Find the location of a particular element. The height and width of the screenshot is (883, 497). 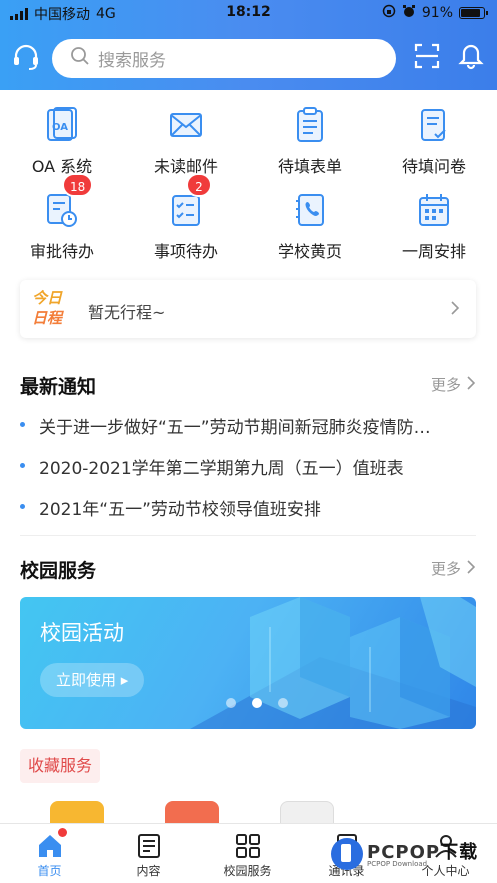

divider is located at coordinates (248, 535).